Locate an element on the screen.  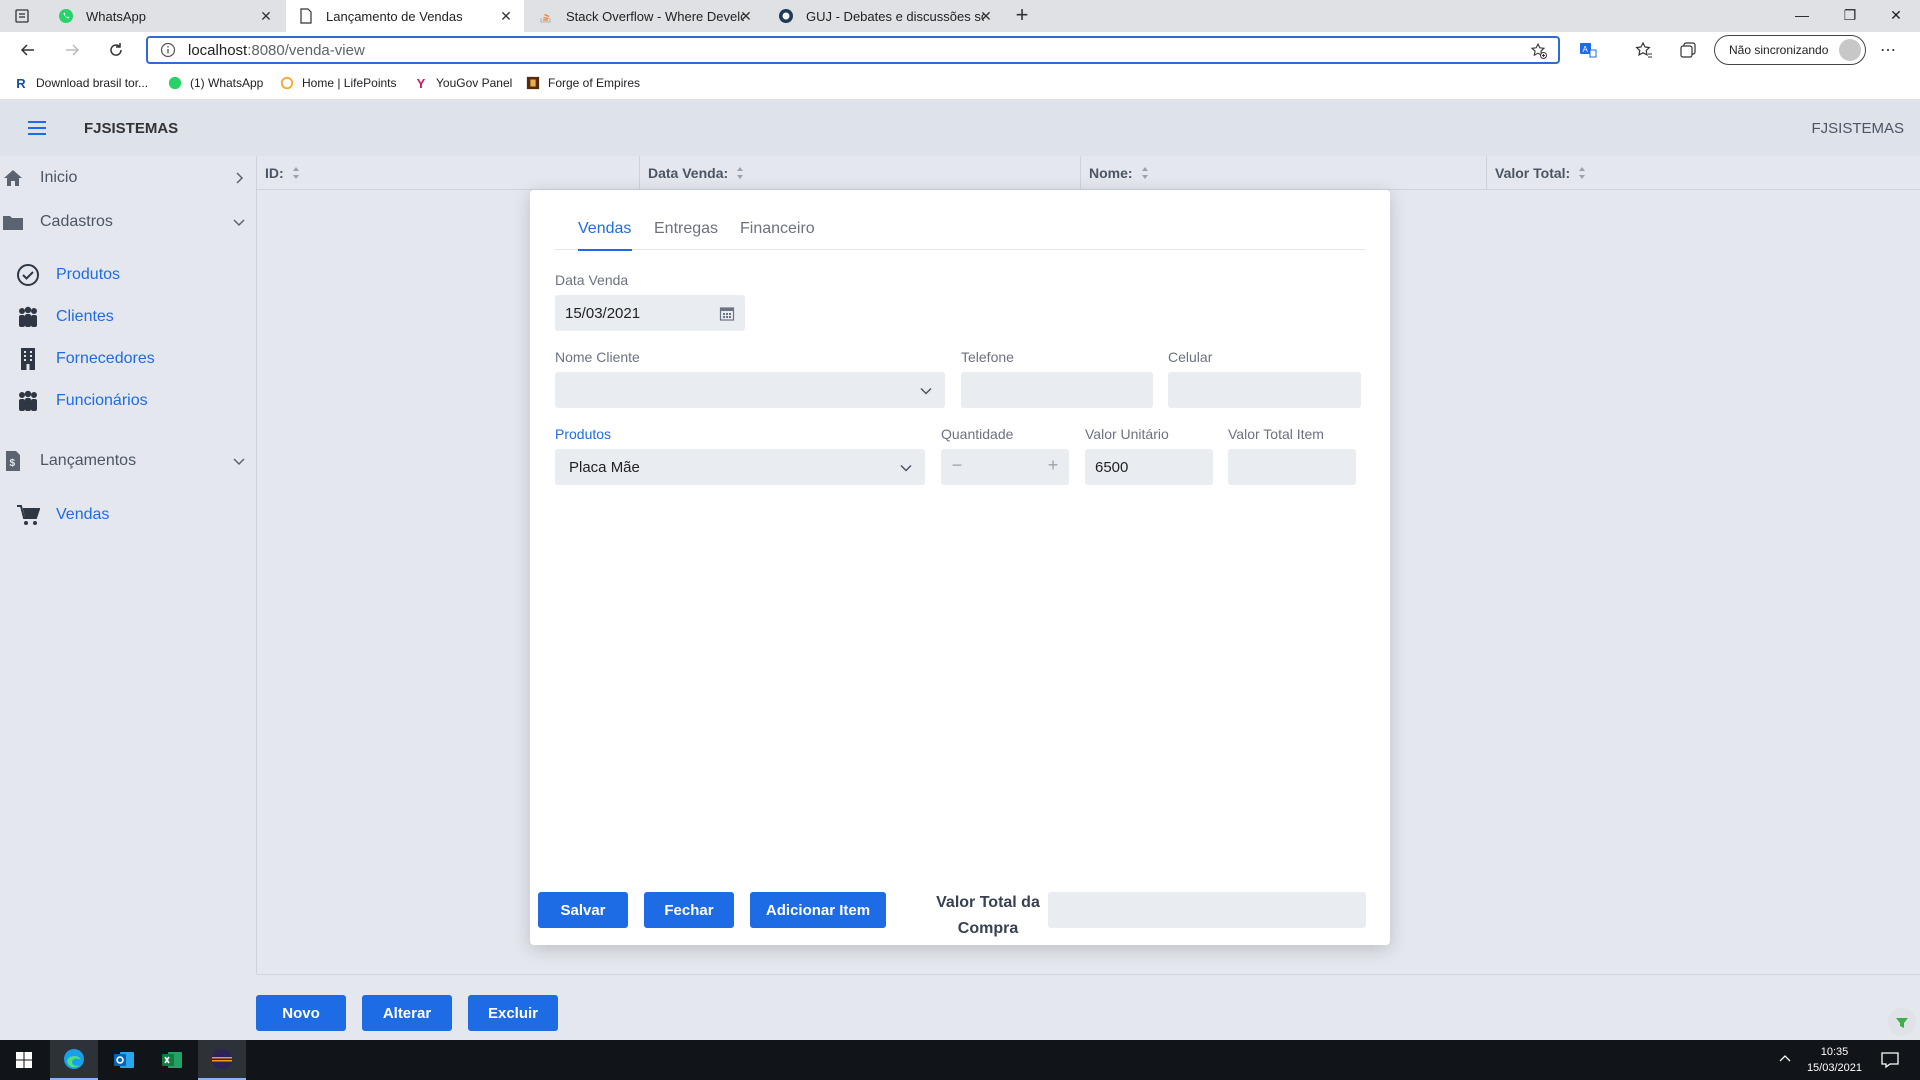
tab-whatsapp: WhatsApp ✕ is located at coordinates (165, 16).